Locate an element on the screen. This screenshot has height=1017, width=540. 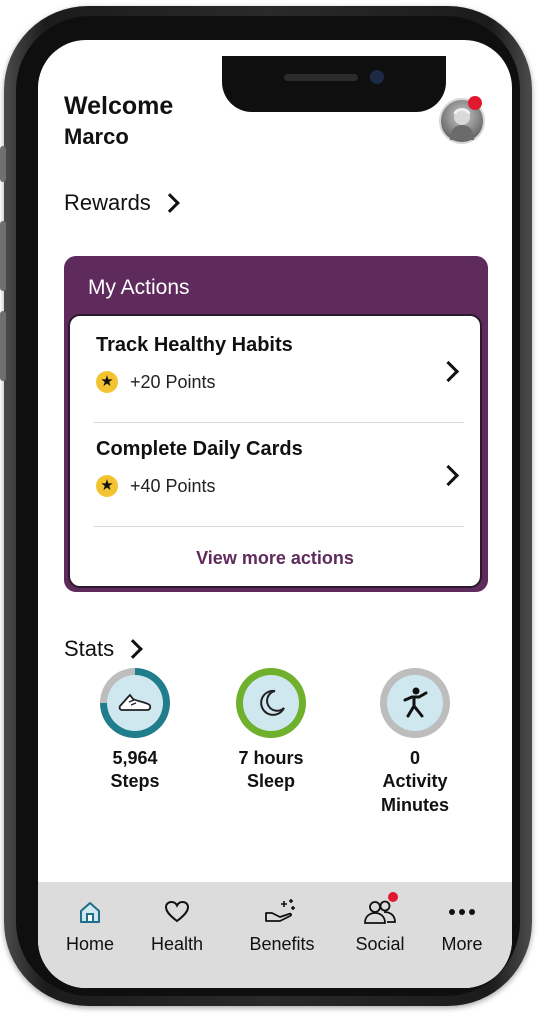
points-label: +20 Points is located at coordinates (173, 381).